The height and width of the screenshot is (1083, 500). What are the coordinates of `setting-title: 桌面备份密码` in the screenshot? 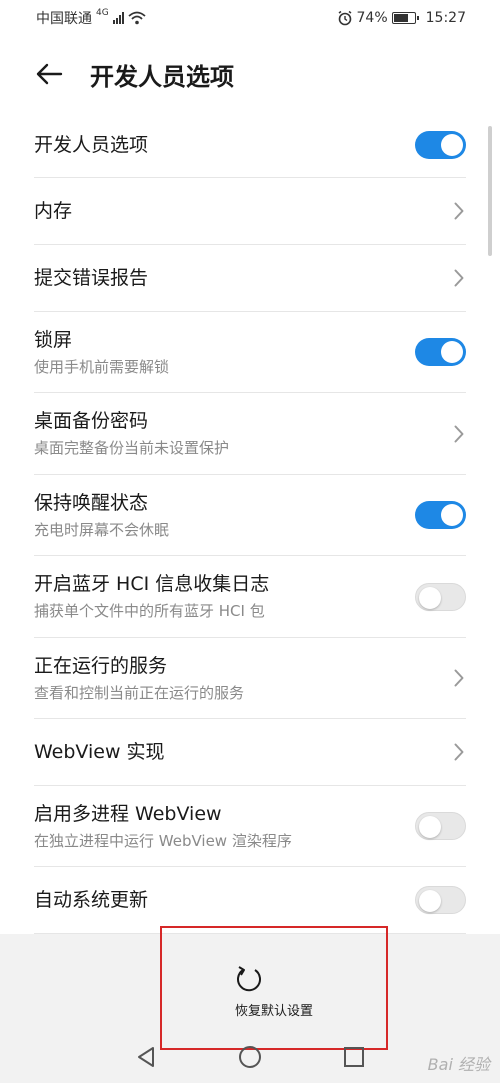 It's located at (91, 421).